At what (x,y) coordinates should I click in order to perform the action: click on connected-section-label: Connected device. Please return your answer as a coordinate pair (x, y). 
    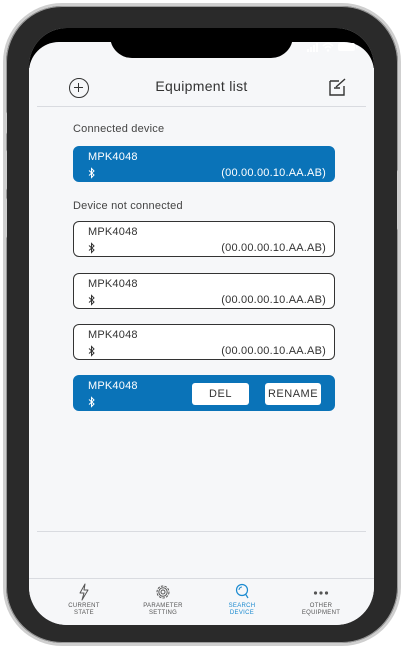
    Looking at the image, I should click on (119, 129).